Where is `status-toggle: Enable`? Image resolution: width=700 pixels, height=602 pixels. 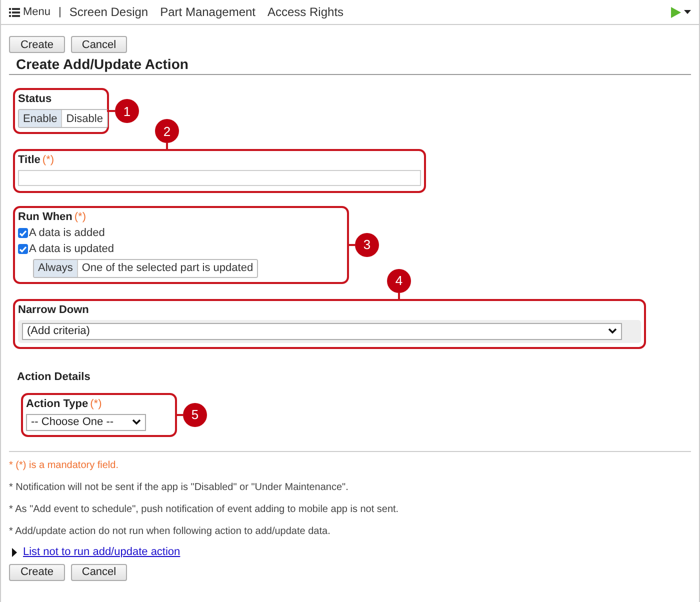
status-toggle: Enable is located at coordinates (40, 118).